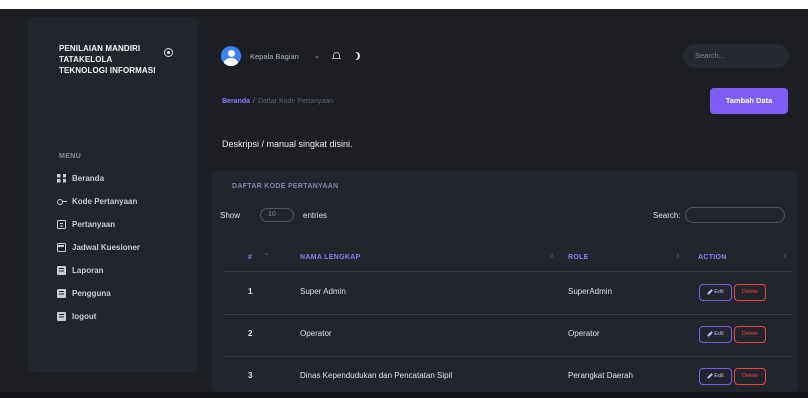 This screenshot has width=808, height=398. I want to click on moon-icon, so click(354, 56).